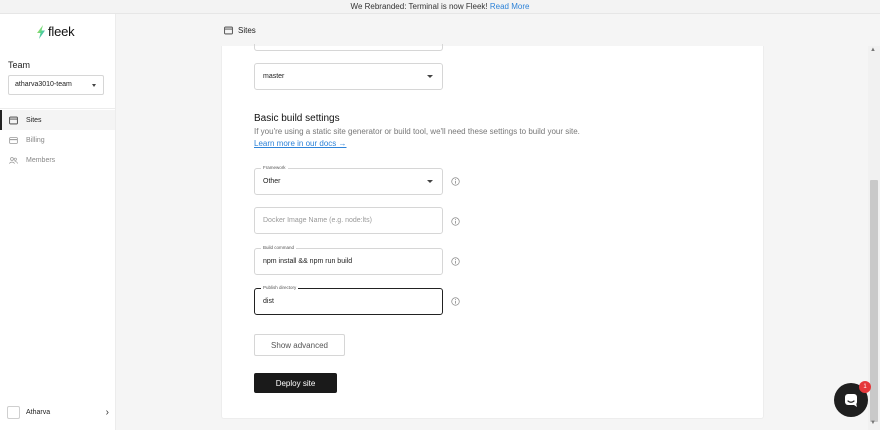 The height and width of the screenshot is (430, 880). What do you see at coordinates (280, 287) in the screenshot?
I see `publish-directory-label: Publish directory` at bounding box center [280, 287].